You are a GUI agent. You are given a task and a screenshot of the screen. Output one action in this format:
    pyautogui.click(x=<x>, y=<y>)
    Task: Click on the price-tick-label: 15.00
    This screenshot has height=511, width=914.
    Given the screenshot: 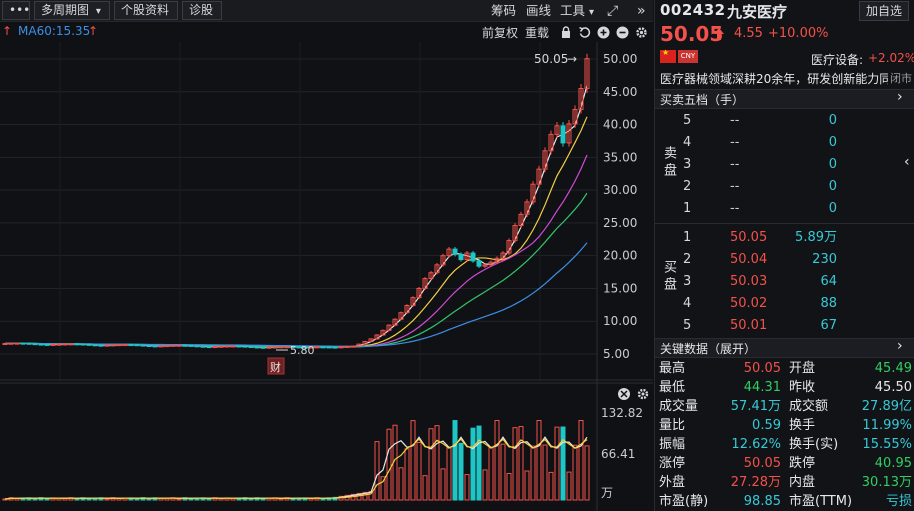 What is the action you would take?
    pyautogui.click(x=620, y=288)
    